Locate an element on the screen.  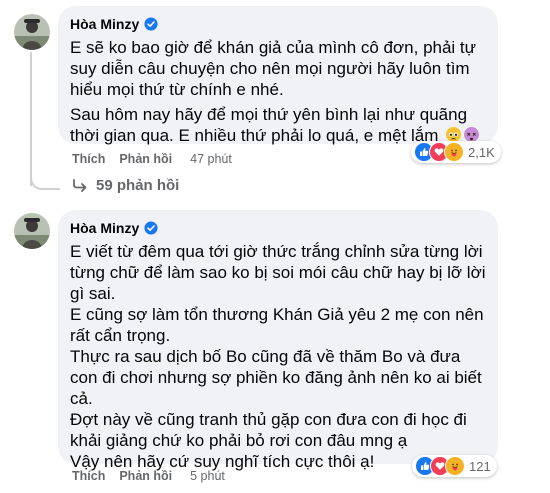
dizzy-face-icon is located at coordinates (472, 134).